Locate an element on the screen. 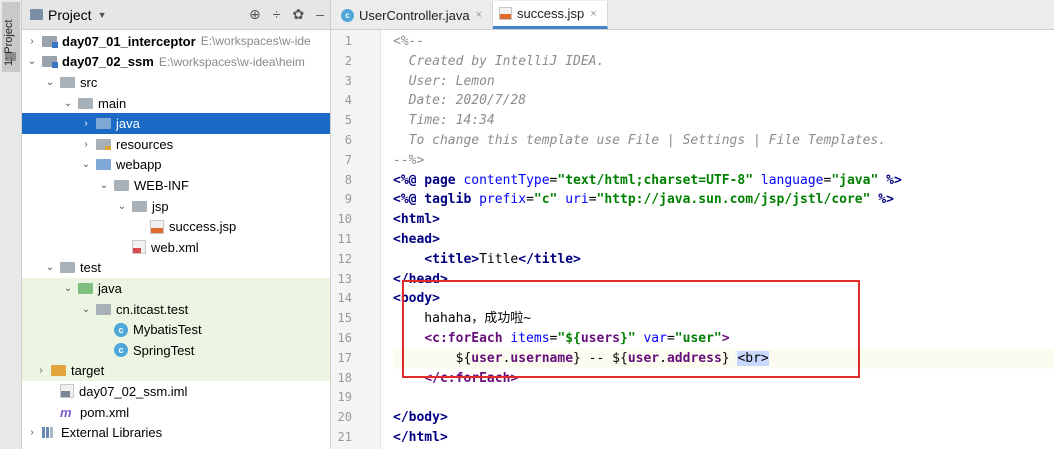  code-line: </body> is located at coordinates (723, 418).